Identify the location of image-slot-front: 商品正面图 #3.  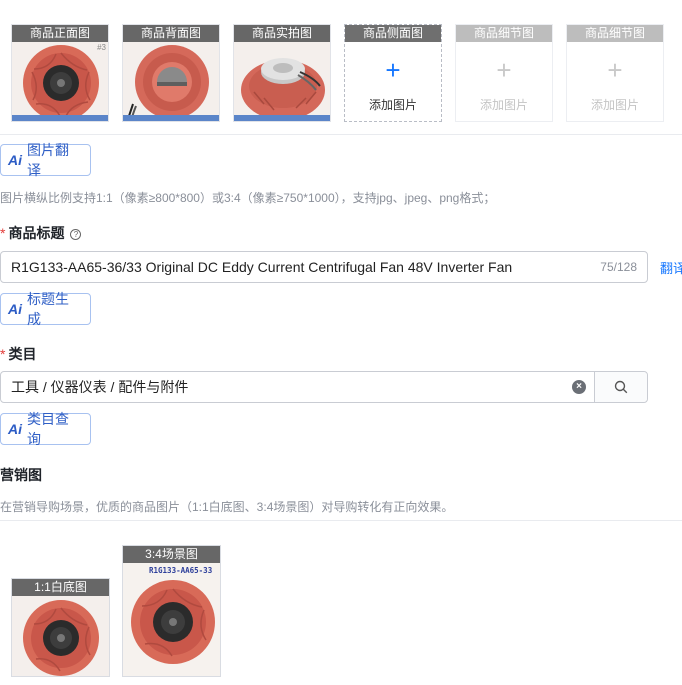
(60, 73).